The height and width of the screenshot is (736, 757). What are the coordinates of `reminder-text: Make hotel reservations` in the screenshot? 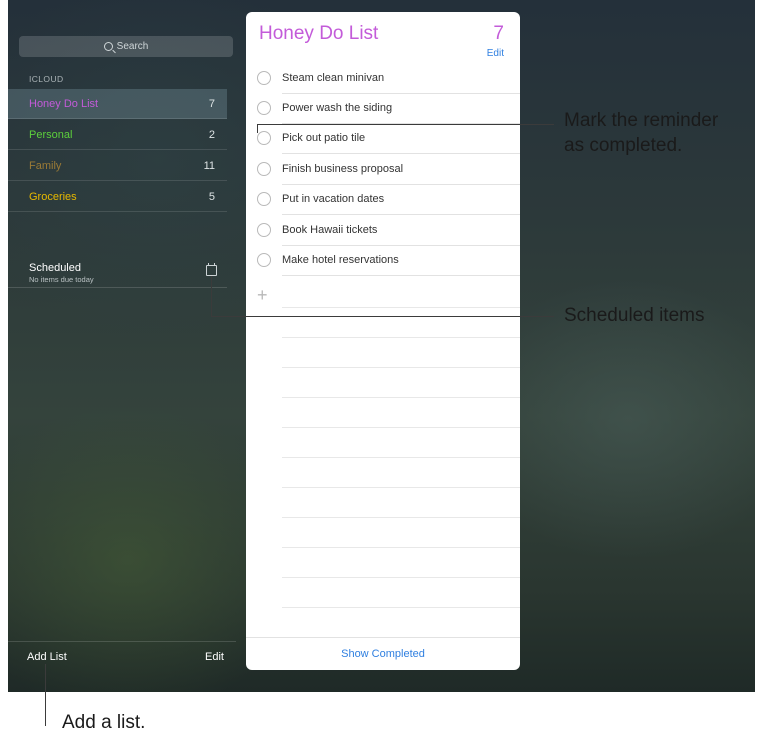 It's located at (340, 260).